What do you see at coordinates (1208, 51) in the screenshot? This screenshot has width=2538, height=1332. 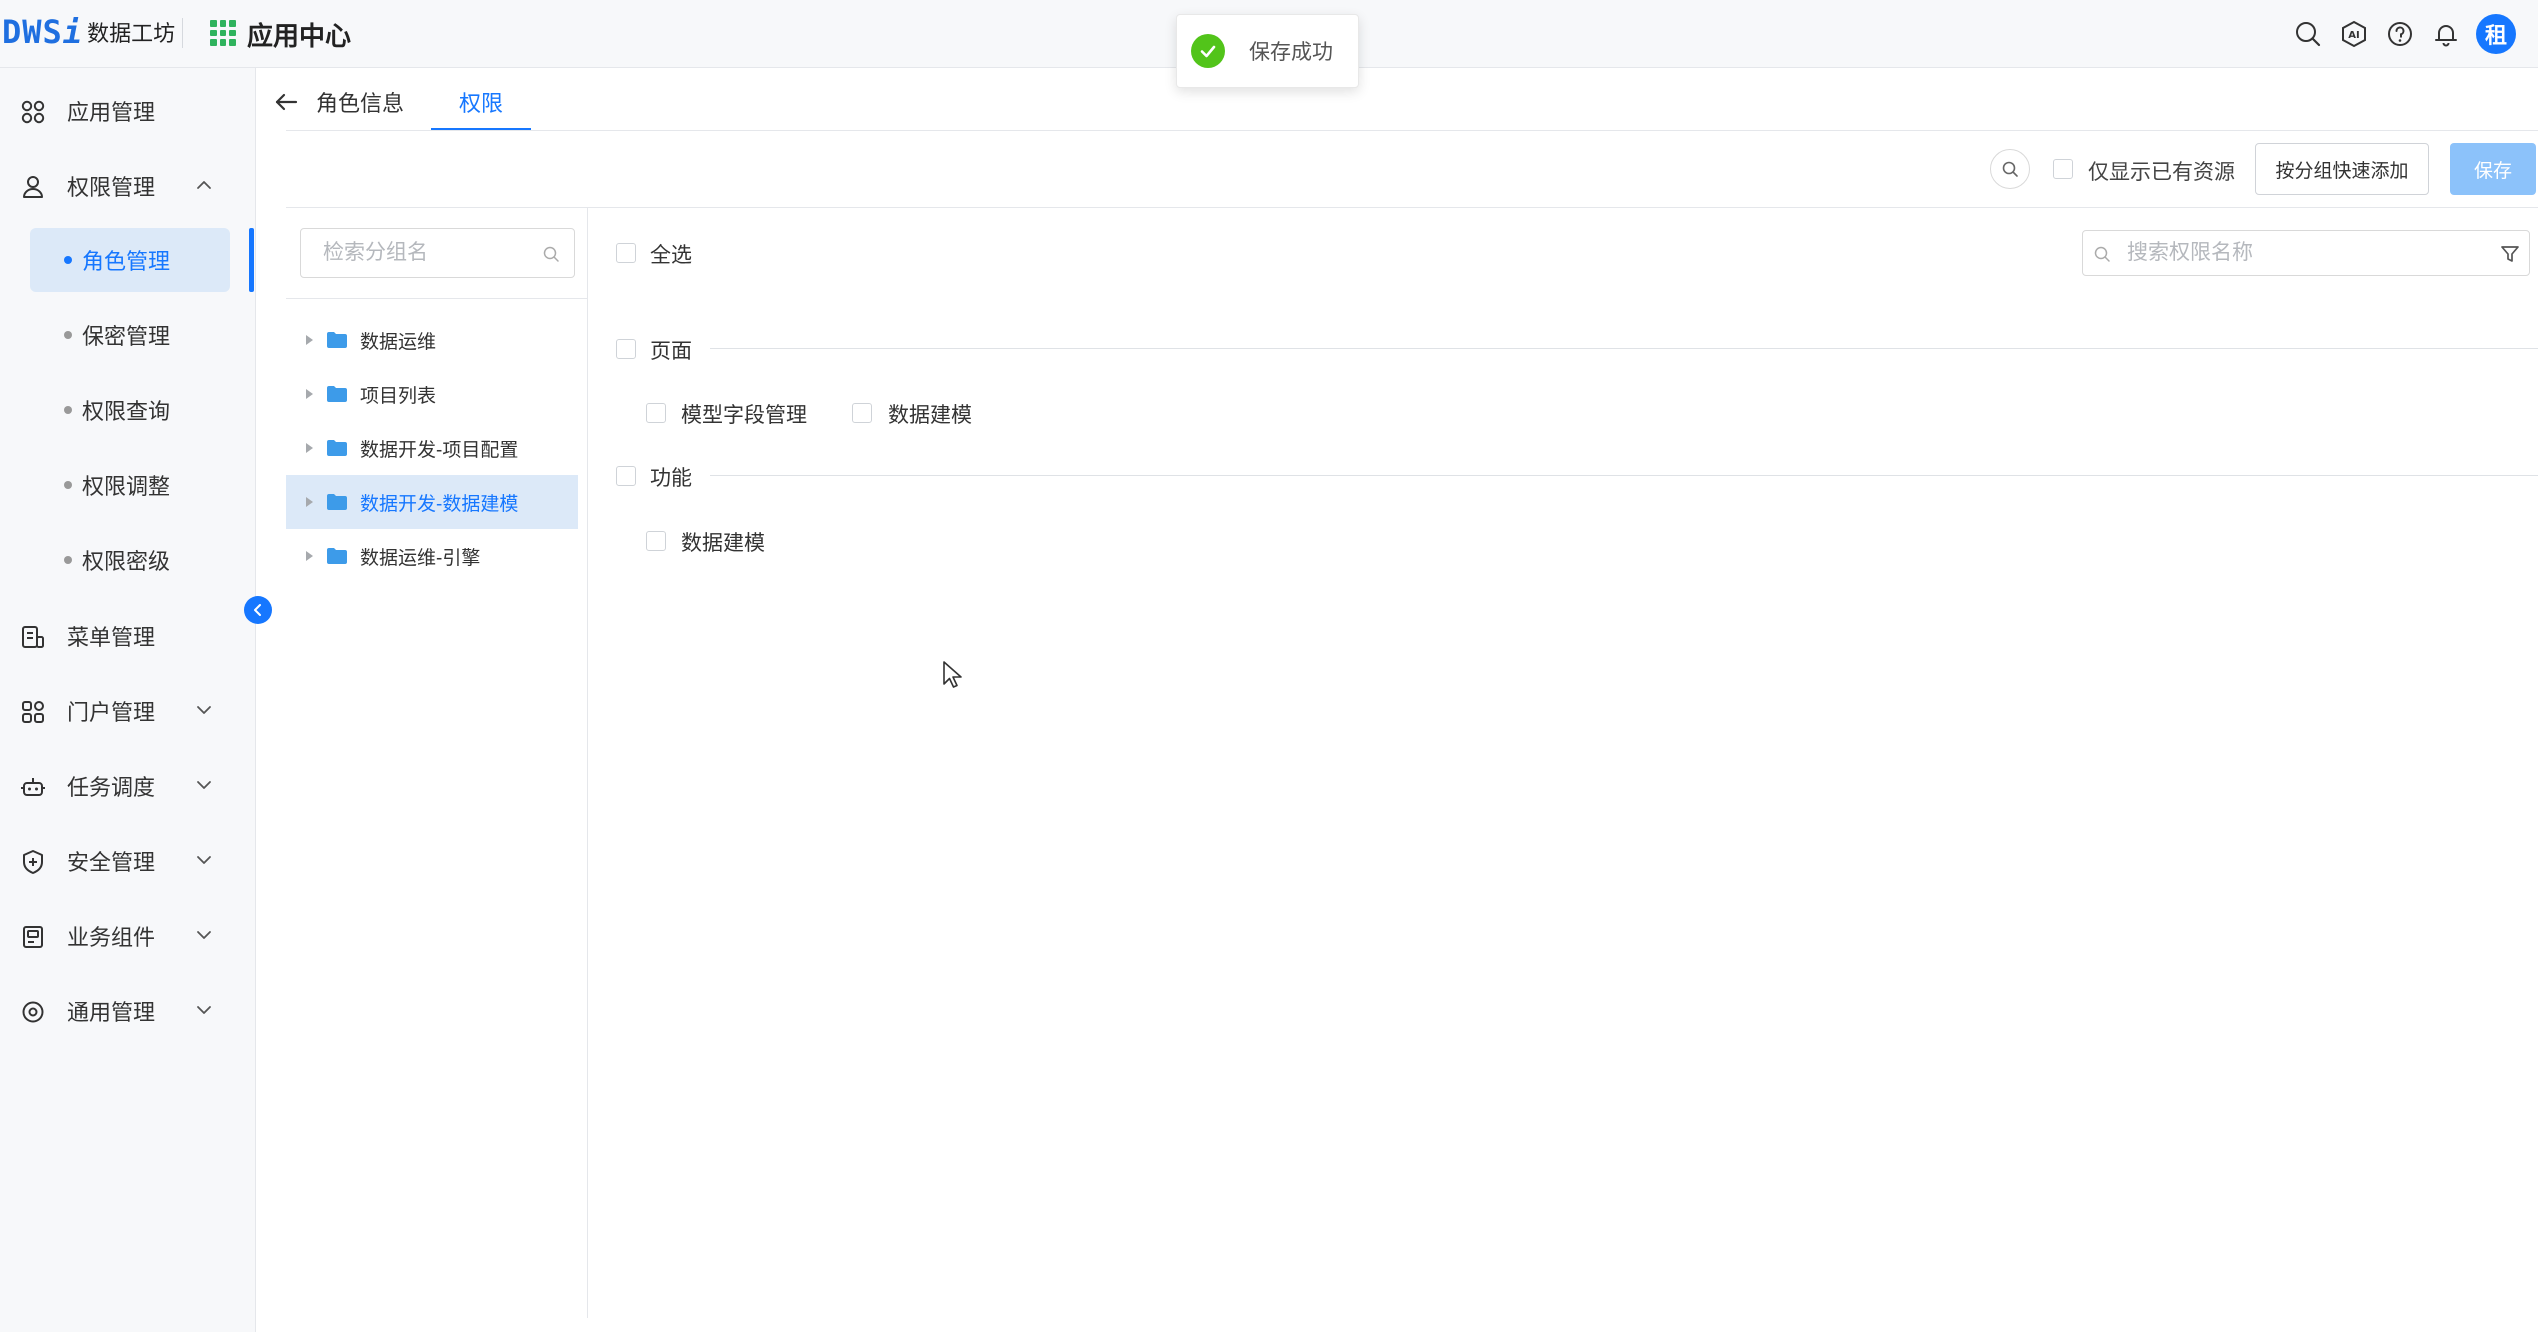 I see `check-circle-icon` at bounding box center [1208, 51].